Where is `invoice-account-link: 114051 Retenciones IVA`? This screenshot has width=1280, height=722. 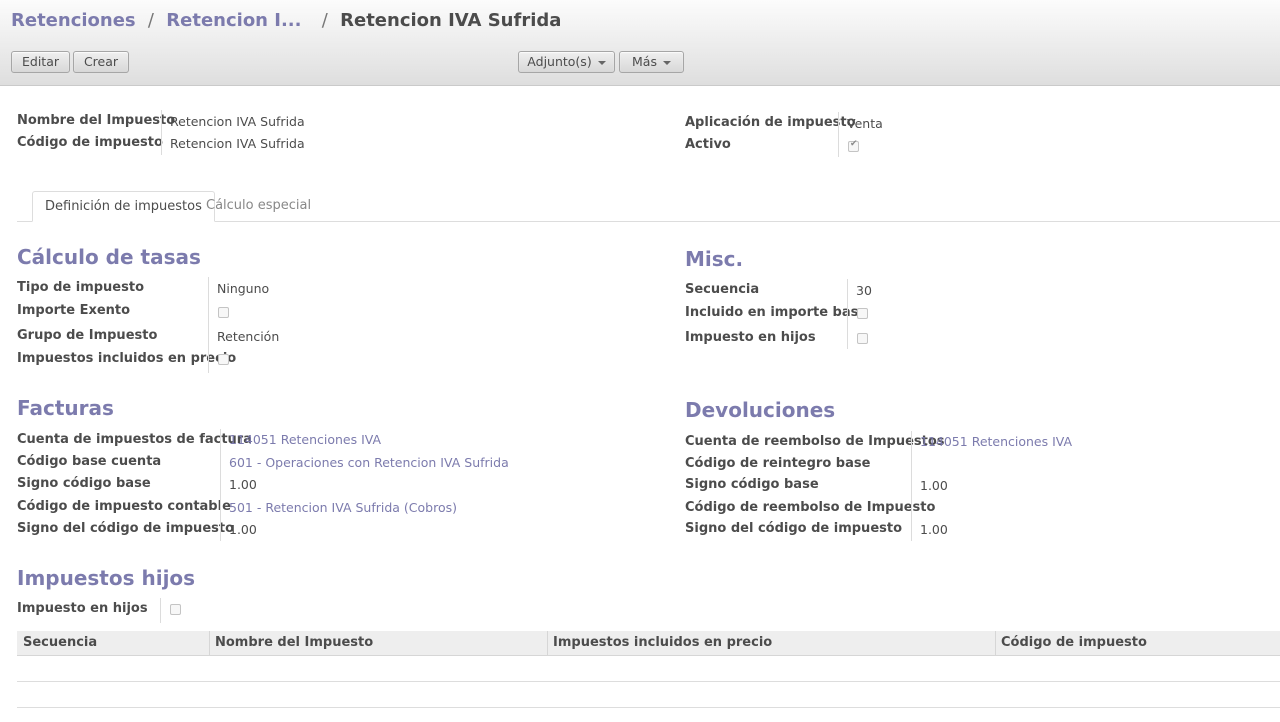
invoice-account-link: 114051 Retenciones IVA is located at coordinates (305, 439).